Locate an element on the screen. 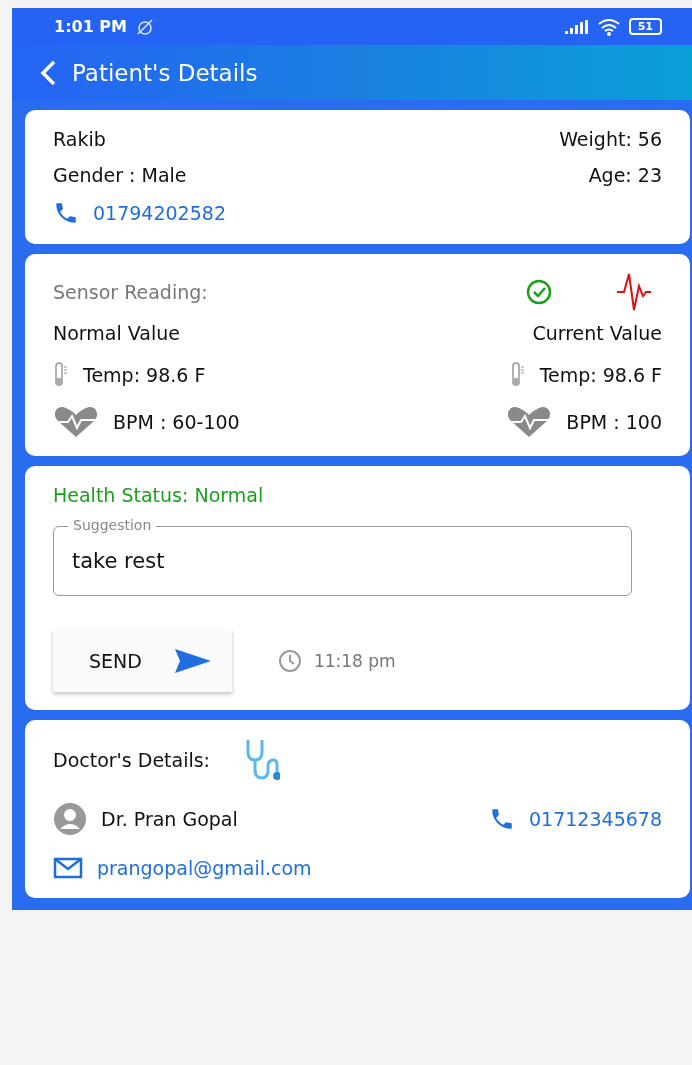  bpm-reading: BPM : 100 is located at coordinates (614, 422).